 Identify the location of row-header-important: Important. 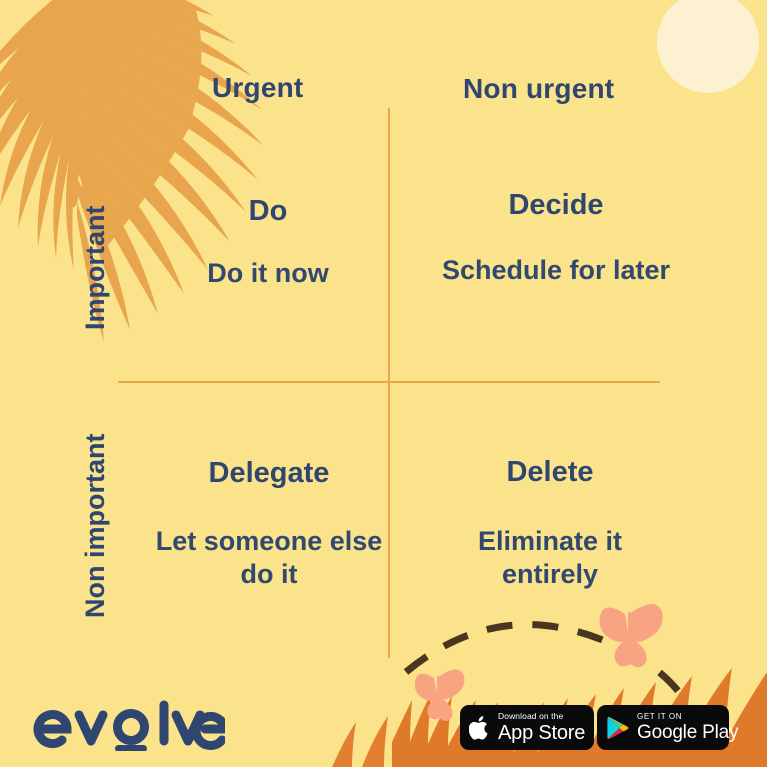
(95, 268).